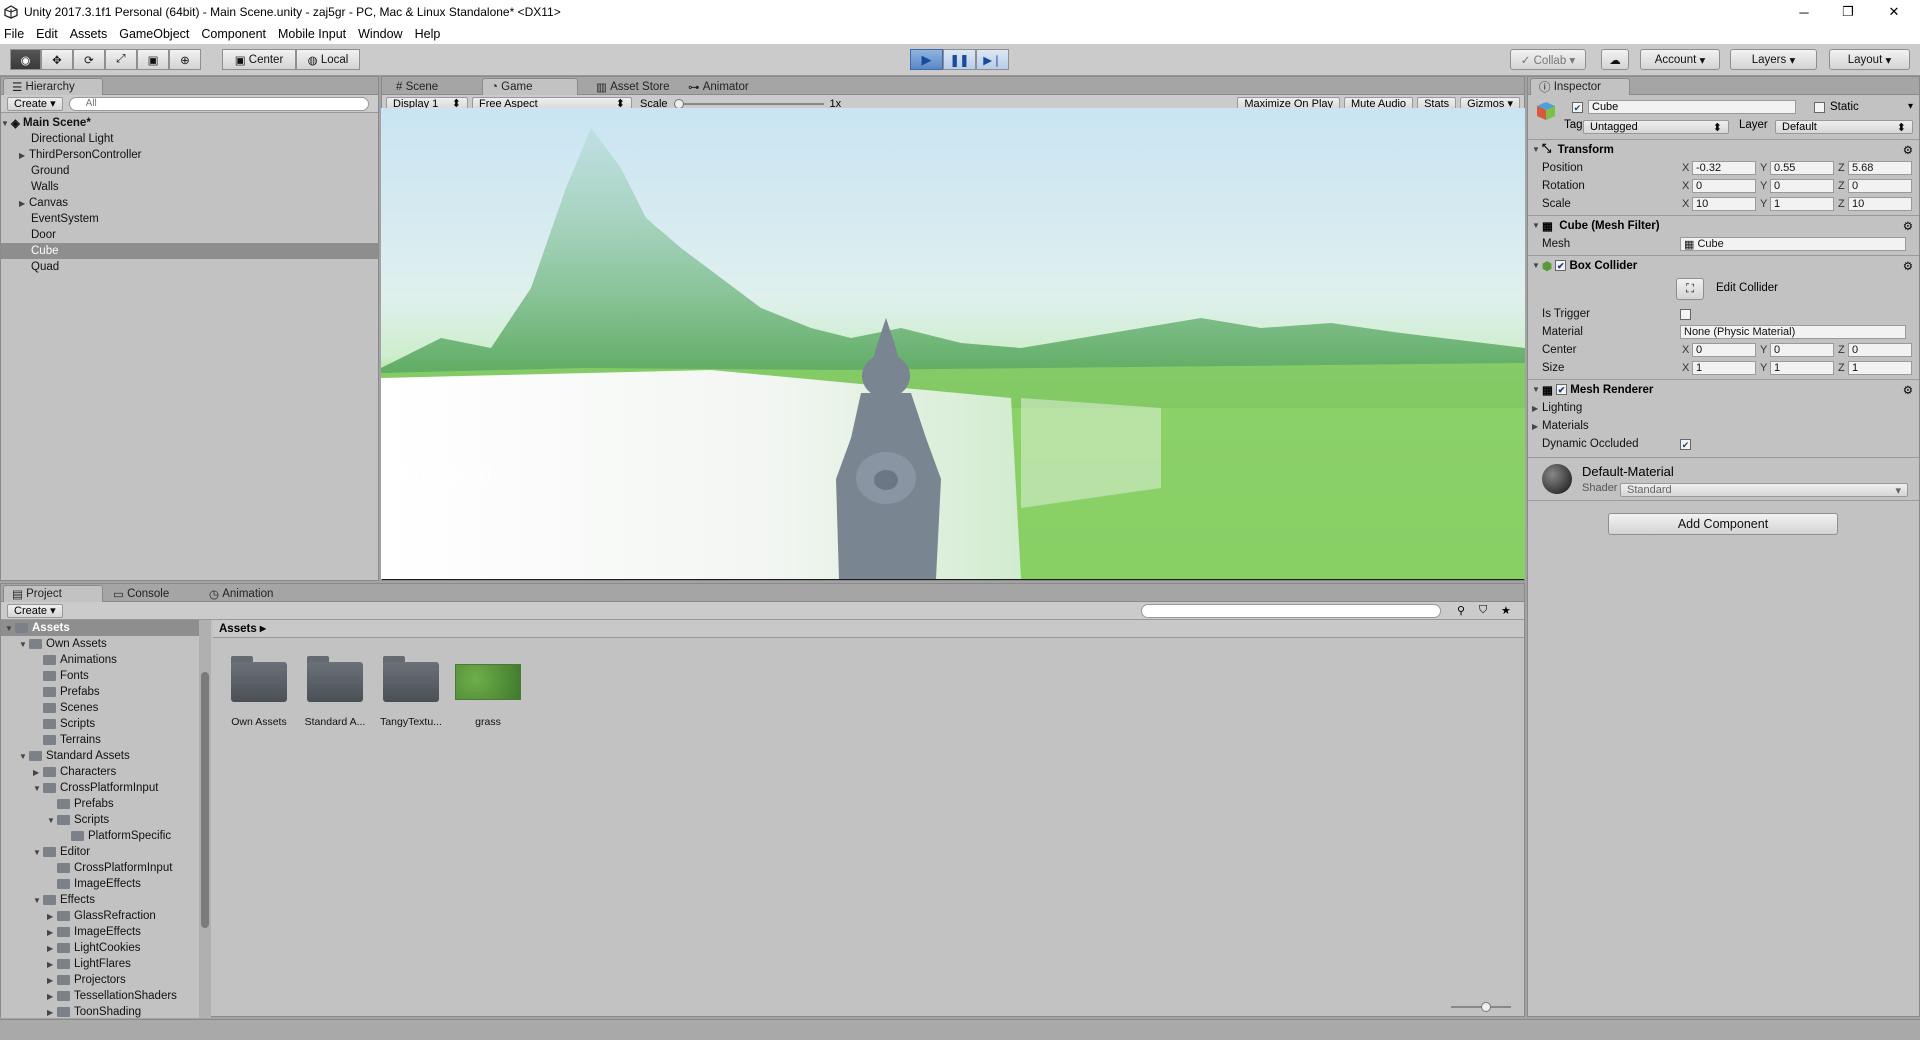  Describe the element at coordinates (233, 34) in the screenshot. I see `menu-component: Component` at that location.